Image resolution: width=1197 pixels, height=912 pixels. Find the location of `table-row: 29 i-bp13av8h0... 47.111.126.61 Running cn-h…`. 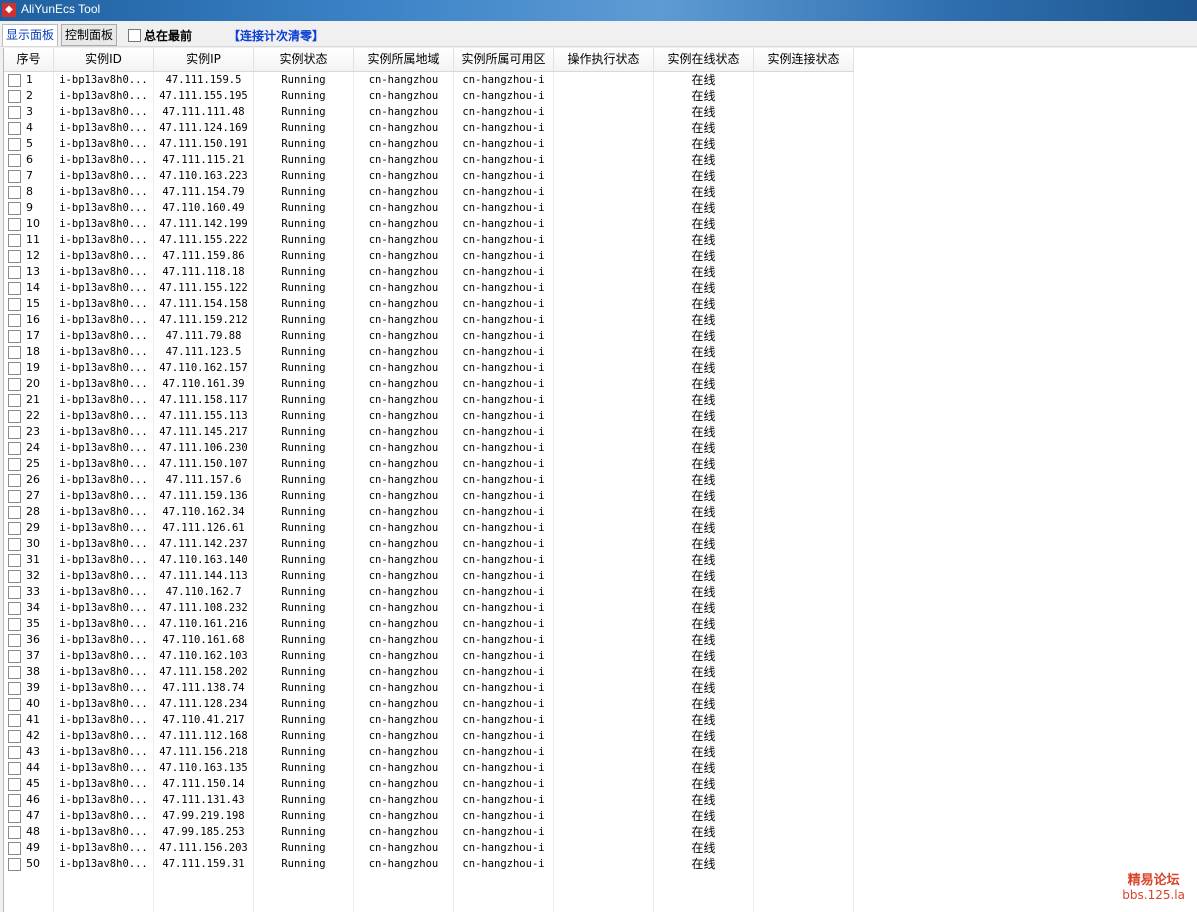

table-row: 29 i-bp13av8h0... 47.111.126.61 Running cn-h… is located at coordinates (600, 528).